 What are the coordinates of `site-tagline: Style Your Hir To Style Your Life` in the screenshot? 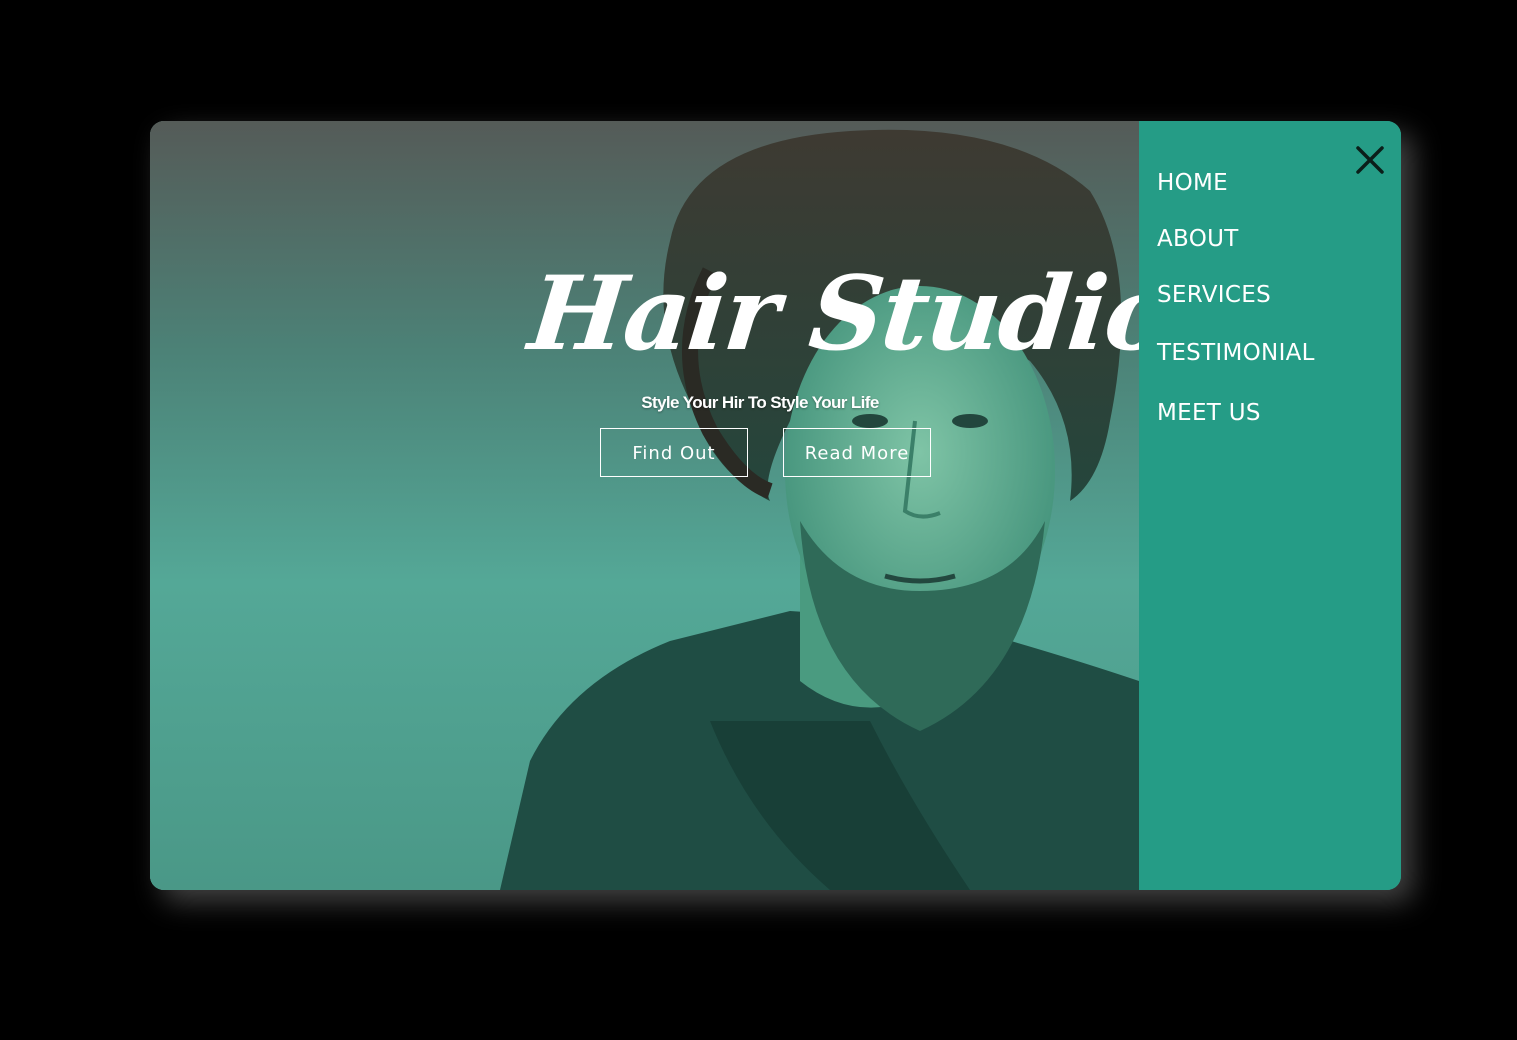 It's located at (760, 402).